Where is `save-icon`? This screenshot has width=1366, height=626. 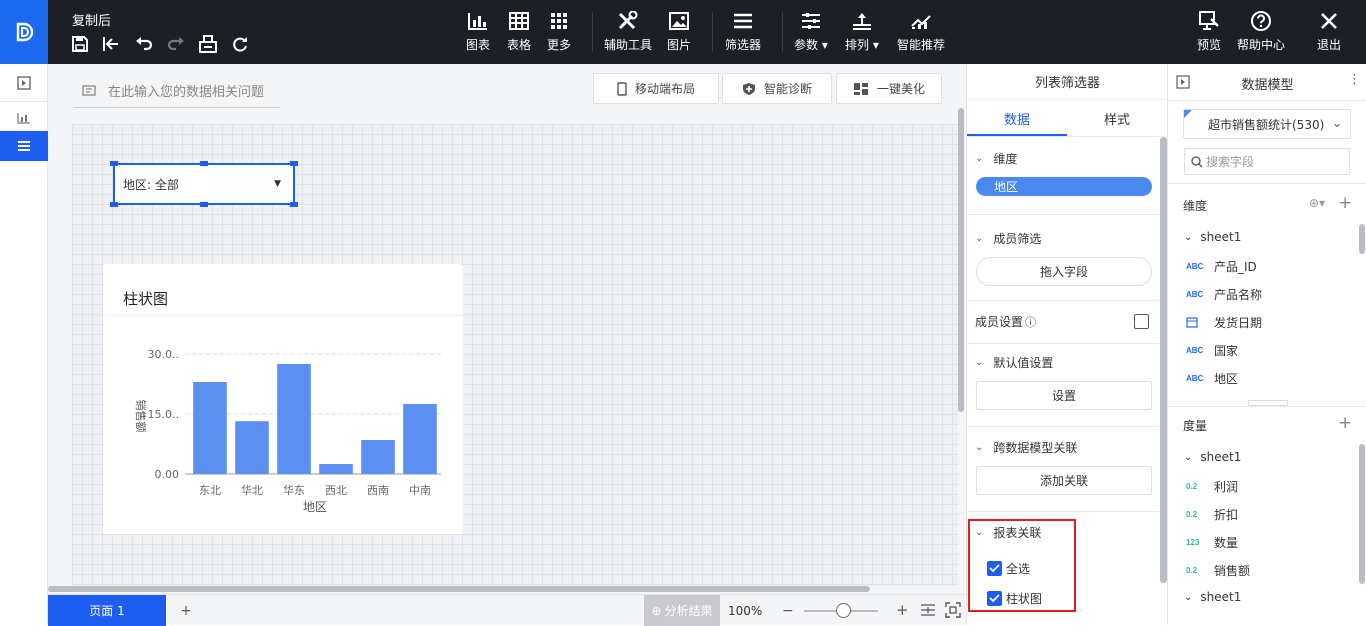 save-icon is located at coordinates (80, 44).